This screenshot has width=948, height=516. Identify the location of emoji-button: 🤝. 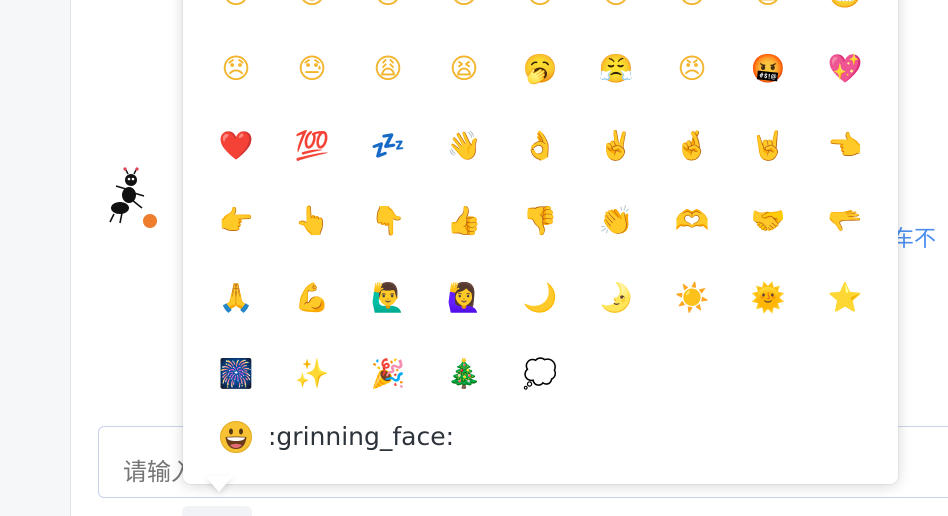
(768, 221).